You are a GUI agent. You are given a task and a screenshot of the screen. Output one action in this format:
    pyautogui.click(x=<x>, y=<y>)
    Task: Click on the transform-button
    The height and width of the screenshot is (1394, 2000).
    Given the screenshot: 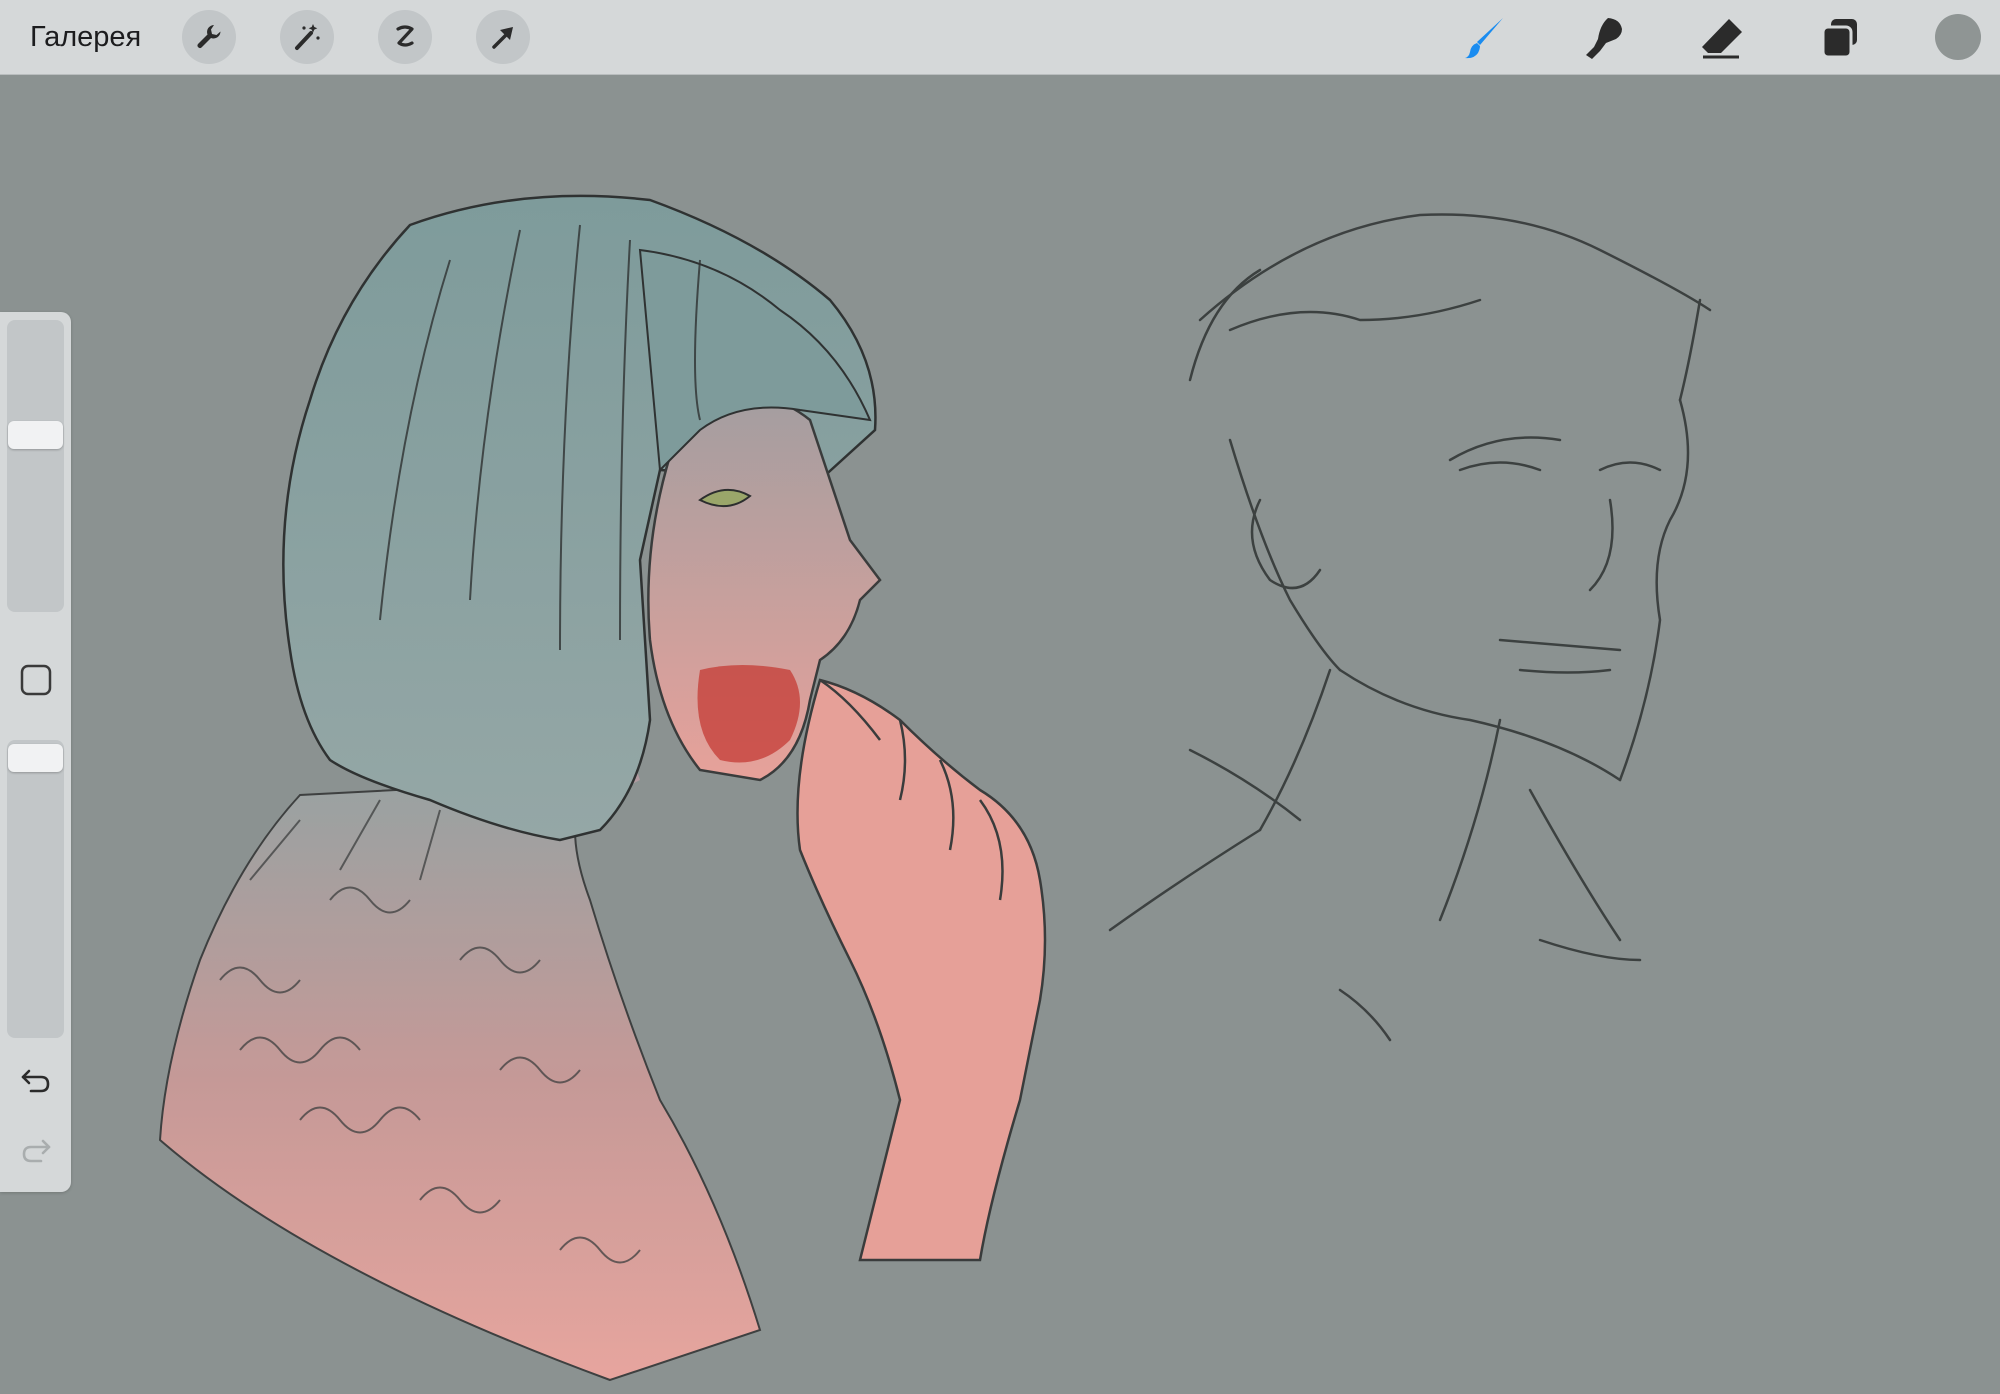 What is the action you would take?
    pyautogui.click(x=503, y=37)
    